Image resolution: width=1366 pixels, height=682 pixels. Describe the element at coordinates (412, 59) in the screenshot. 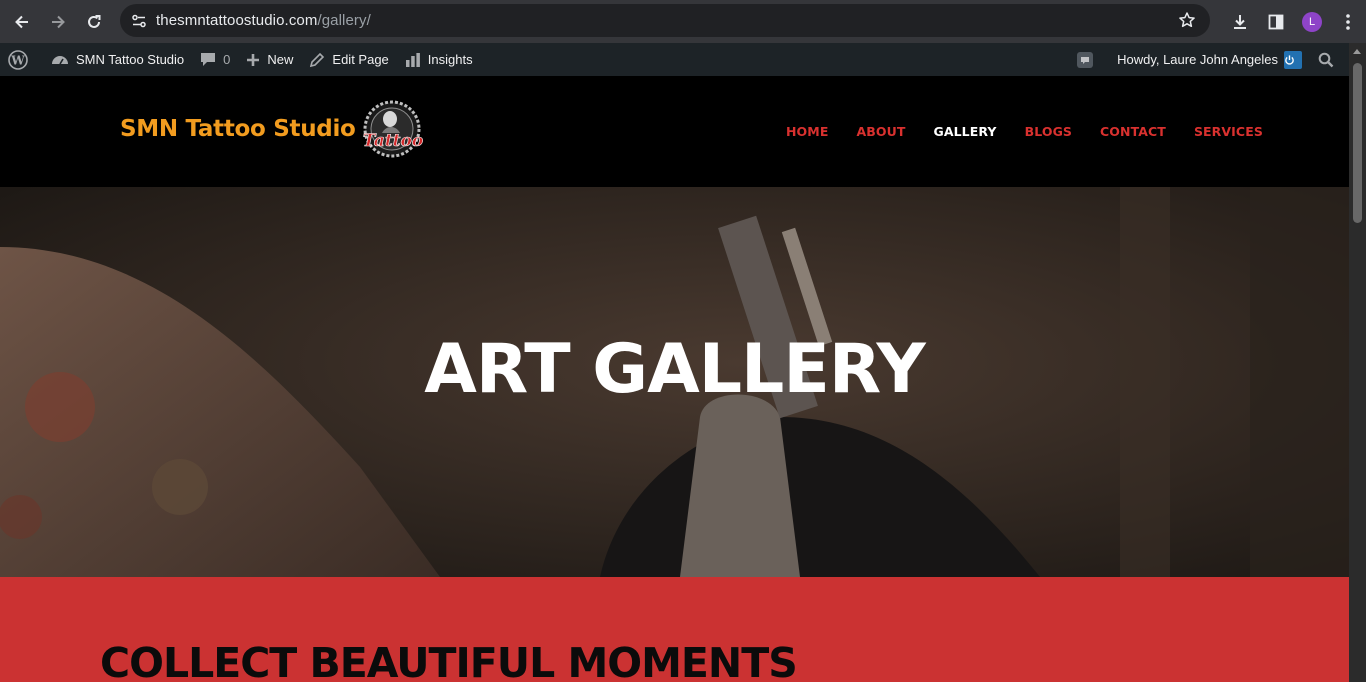

I see `bar-chart-icon` at that location.